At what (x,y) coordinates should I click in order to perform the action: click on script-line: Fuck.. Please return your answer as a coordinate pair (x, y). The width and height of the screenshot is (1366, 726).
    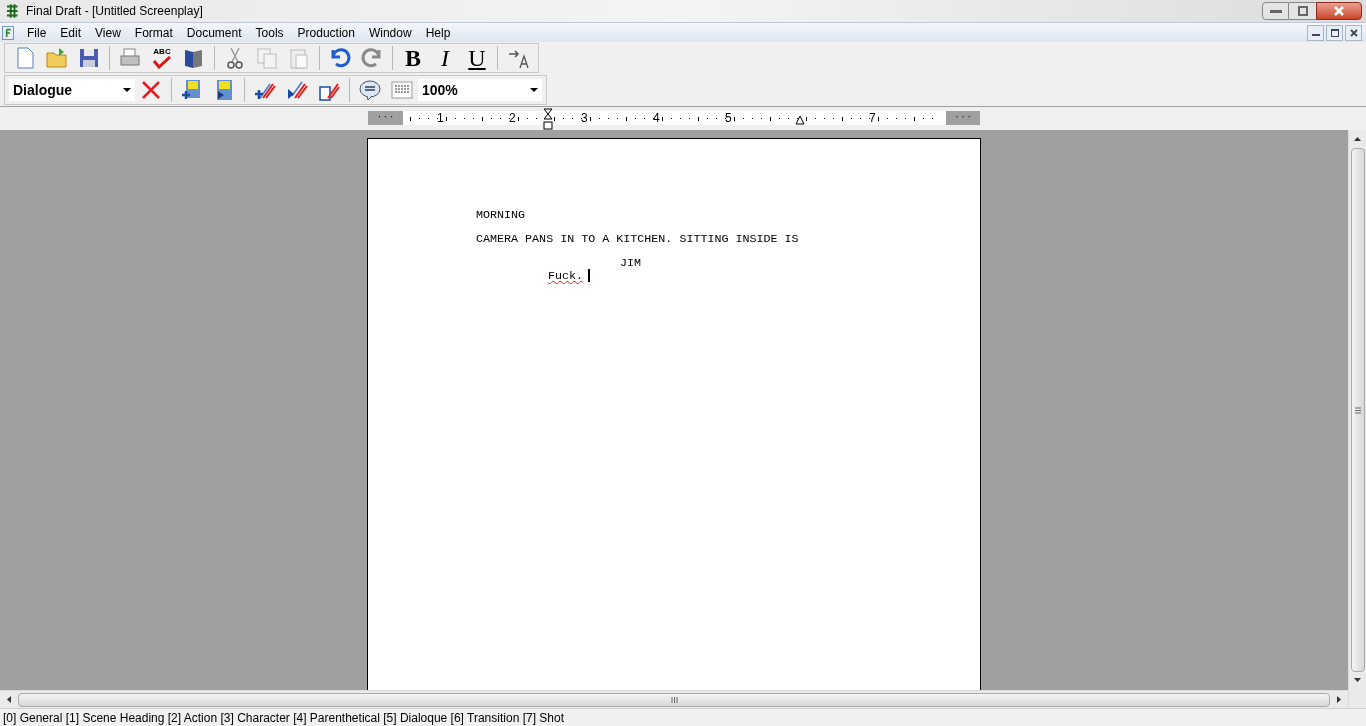
    Looking at the image, I should click on (566, 275).